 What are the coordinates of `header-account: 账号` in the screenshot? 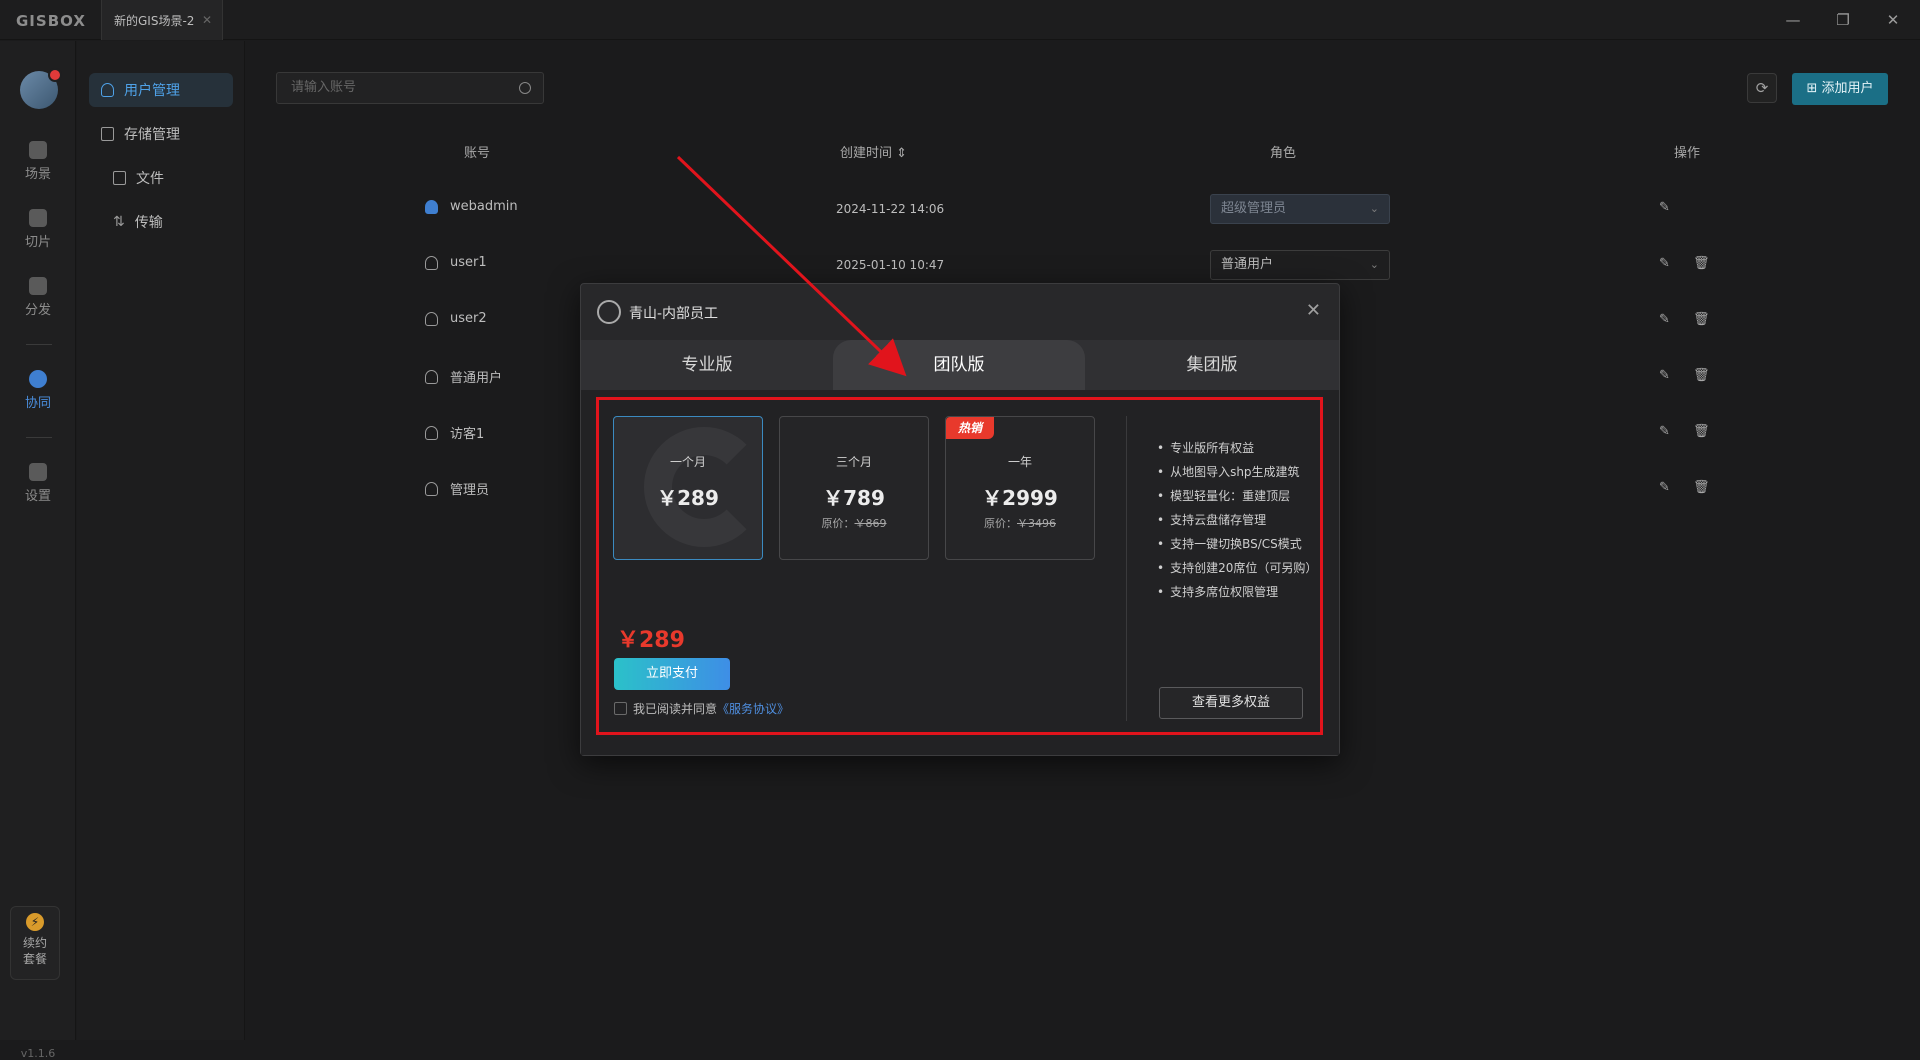 It's located at (477, 153).